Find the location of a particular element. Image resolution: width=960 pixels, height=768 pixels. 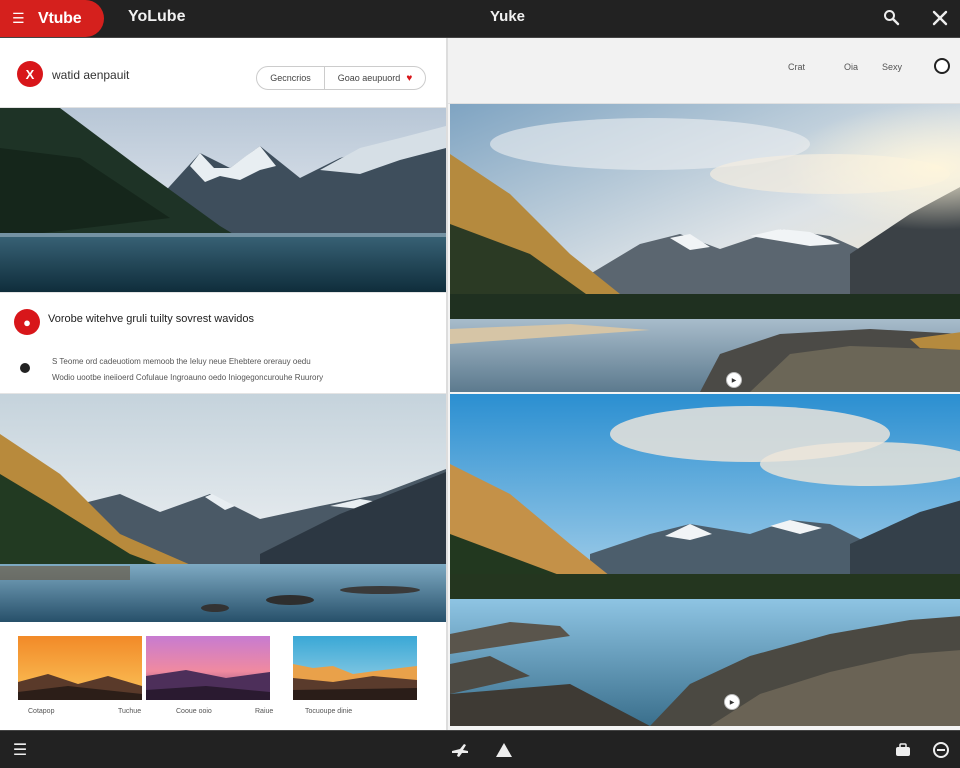

info-avatar-glyph: ● is located at coordinates (27, 322).